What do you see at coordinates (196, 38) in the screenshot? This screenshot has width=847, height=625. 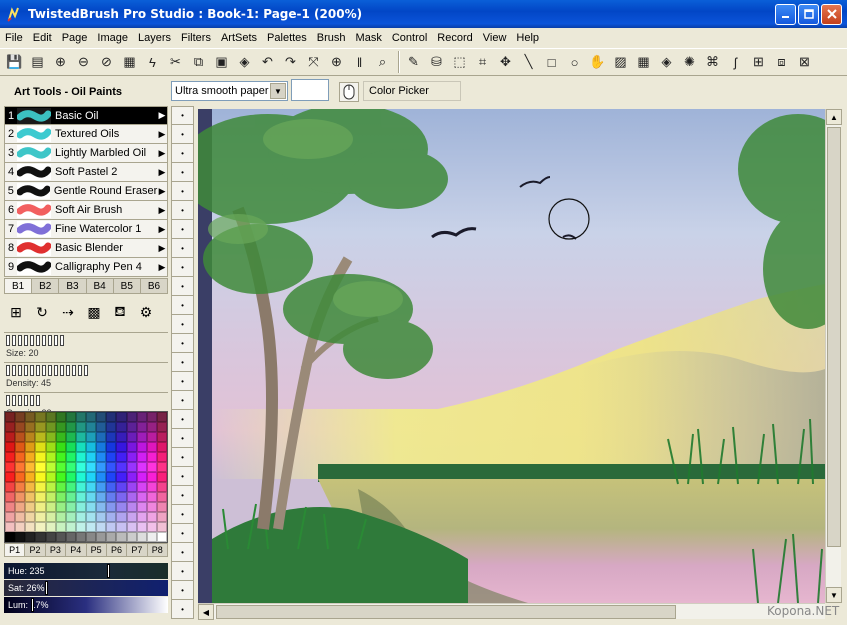 I see `menu-filters: Filters` at bounding box center [196, 38].